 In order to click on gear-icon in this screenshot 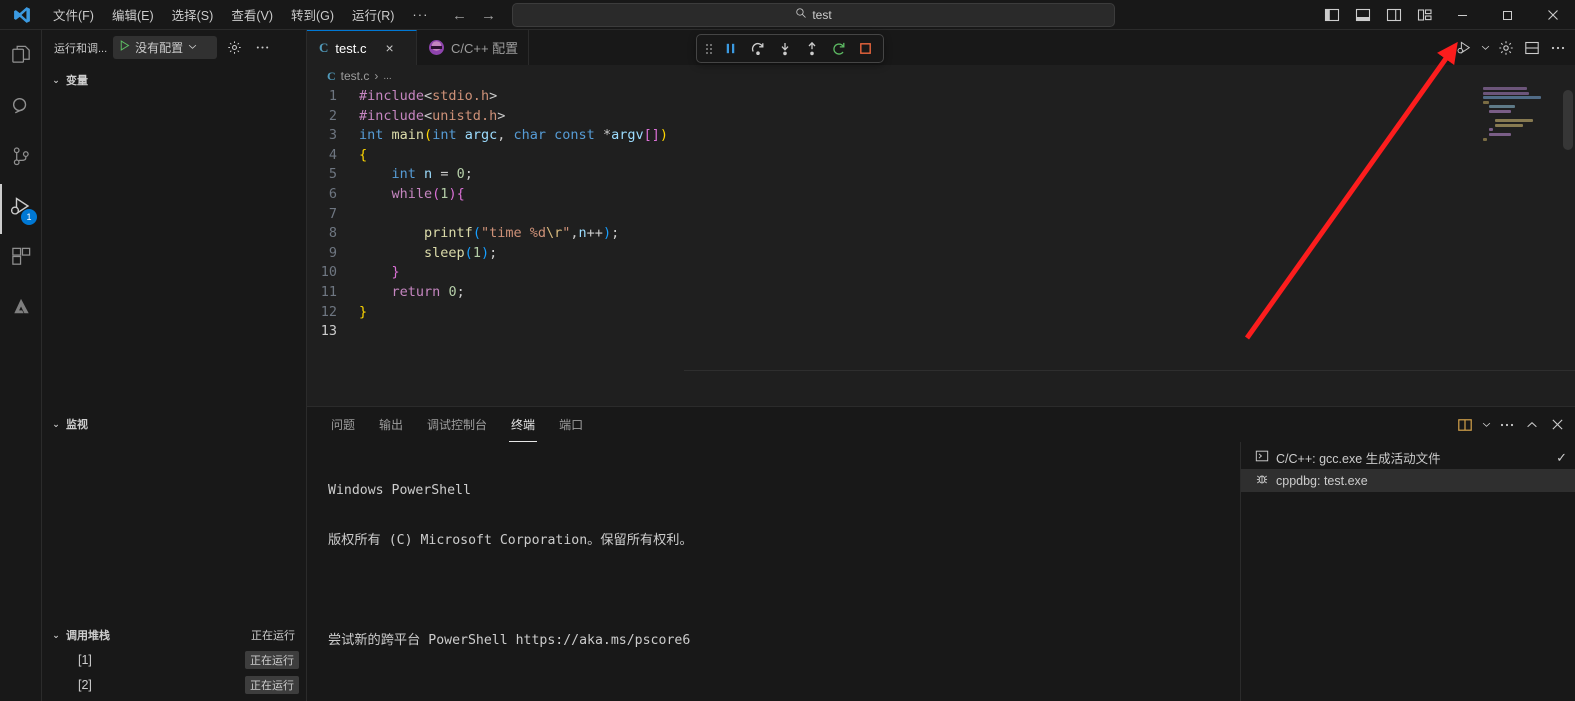, I will do `click(234, 48)`.